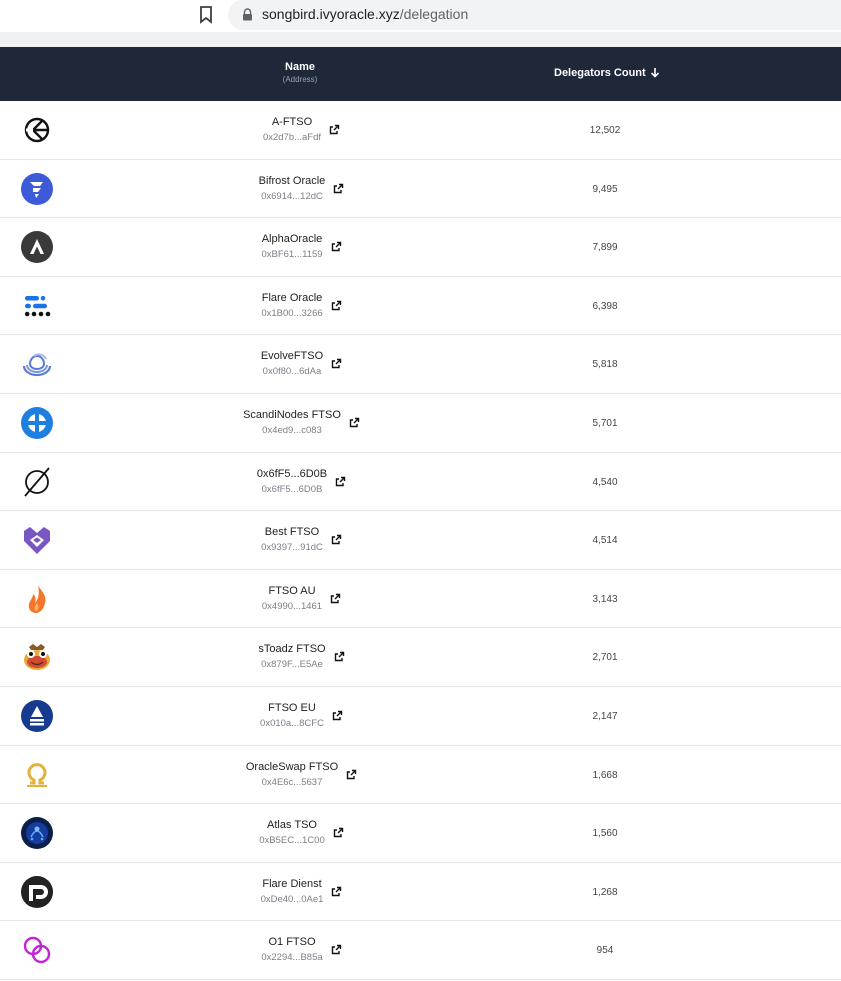  I want to click on table-row: ScandiNodes FTSO 0x4ed9...c083 5,701, so click(420, 423).